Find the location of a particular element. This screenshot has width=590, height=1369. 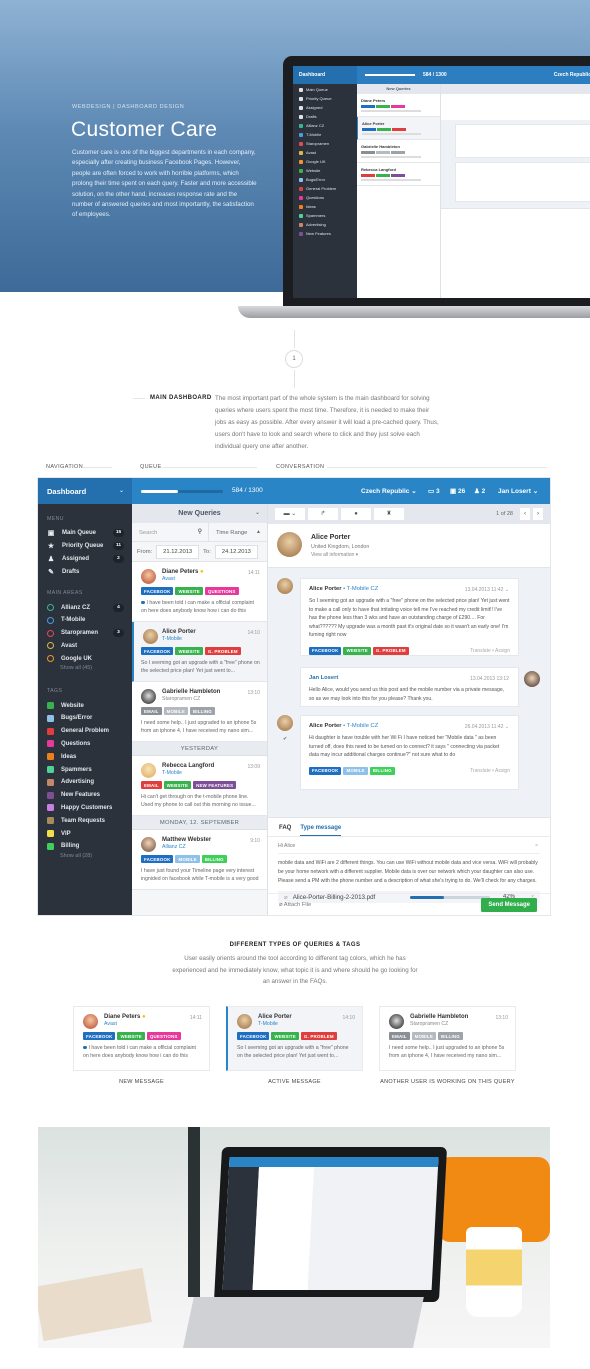

tab-faq: FAQ is located at coordinates (285, 830).